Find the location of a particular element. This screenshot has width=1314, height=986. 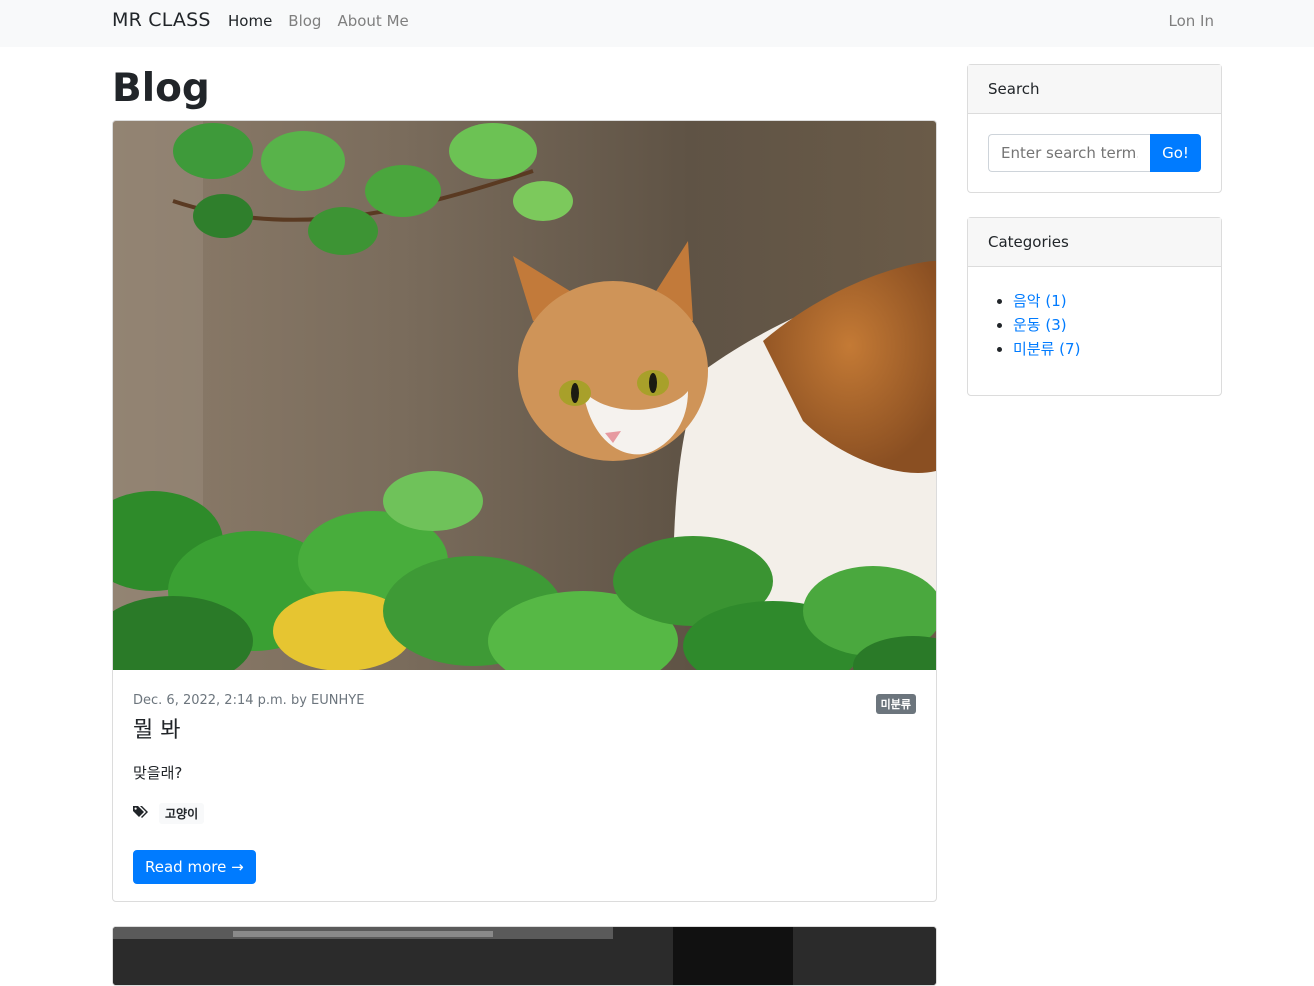

post-meta: Dec. 6, 2022, 2:14 p.m. by EUNHYE is located at coordinates (249, 700).